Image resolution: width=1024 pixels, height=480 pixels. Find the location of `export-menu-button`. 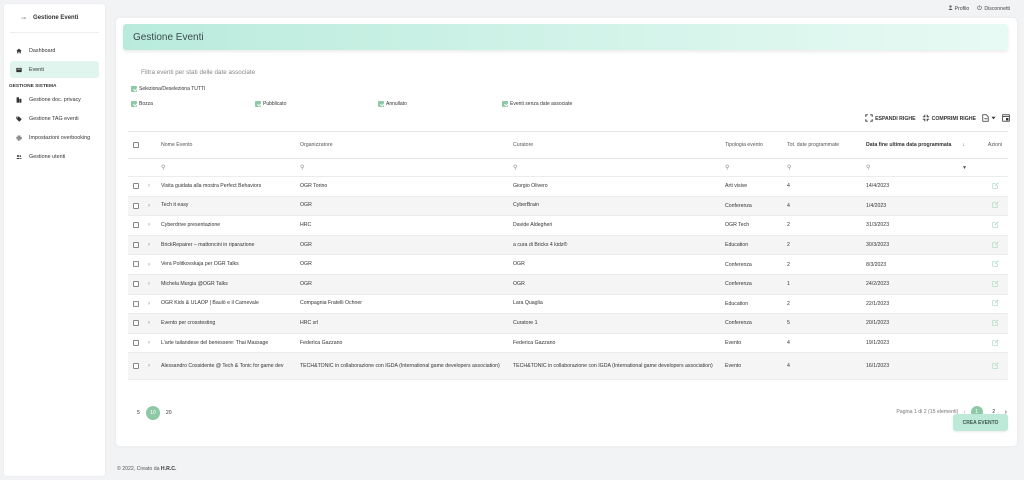

export-menu-button is located at coordinates (989, 119).